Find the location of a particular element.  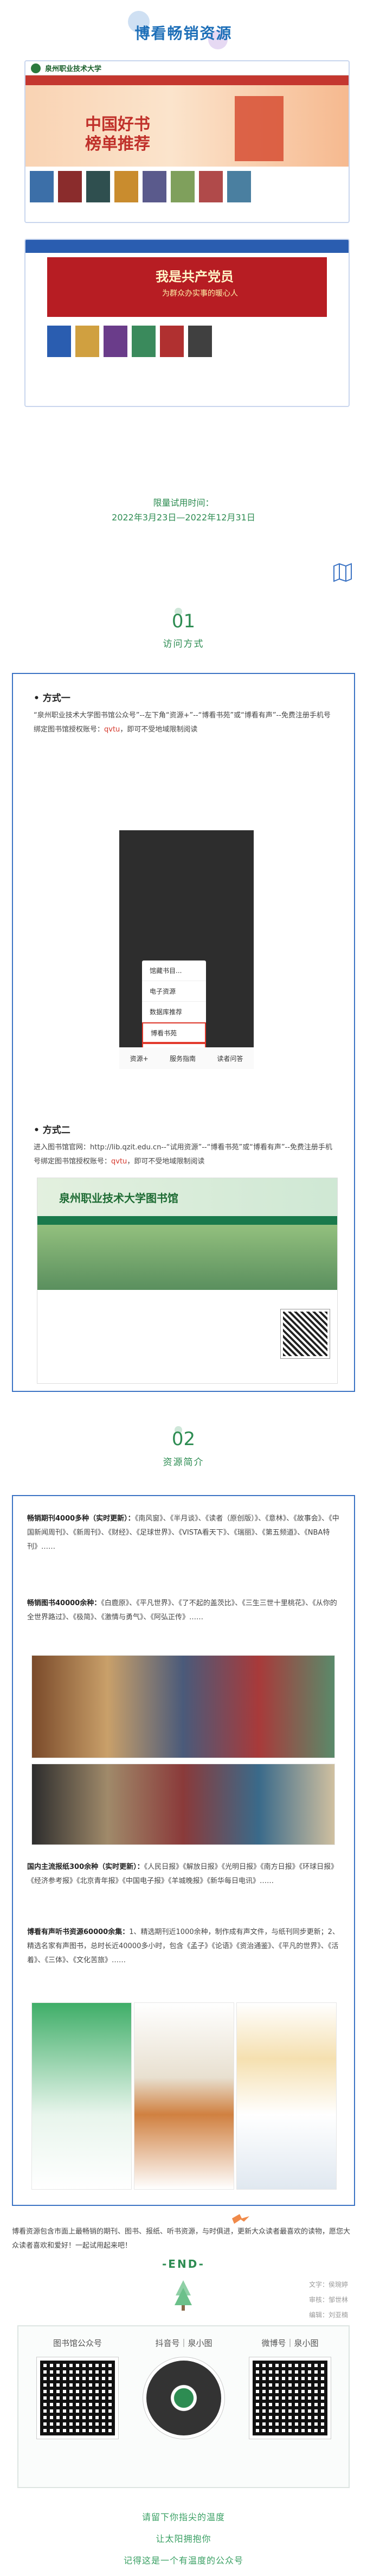

banner-line: 中国好书 is located at coordinates (117, 125).